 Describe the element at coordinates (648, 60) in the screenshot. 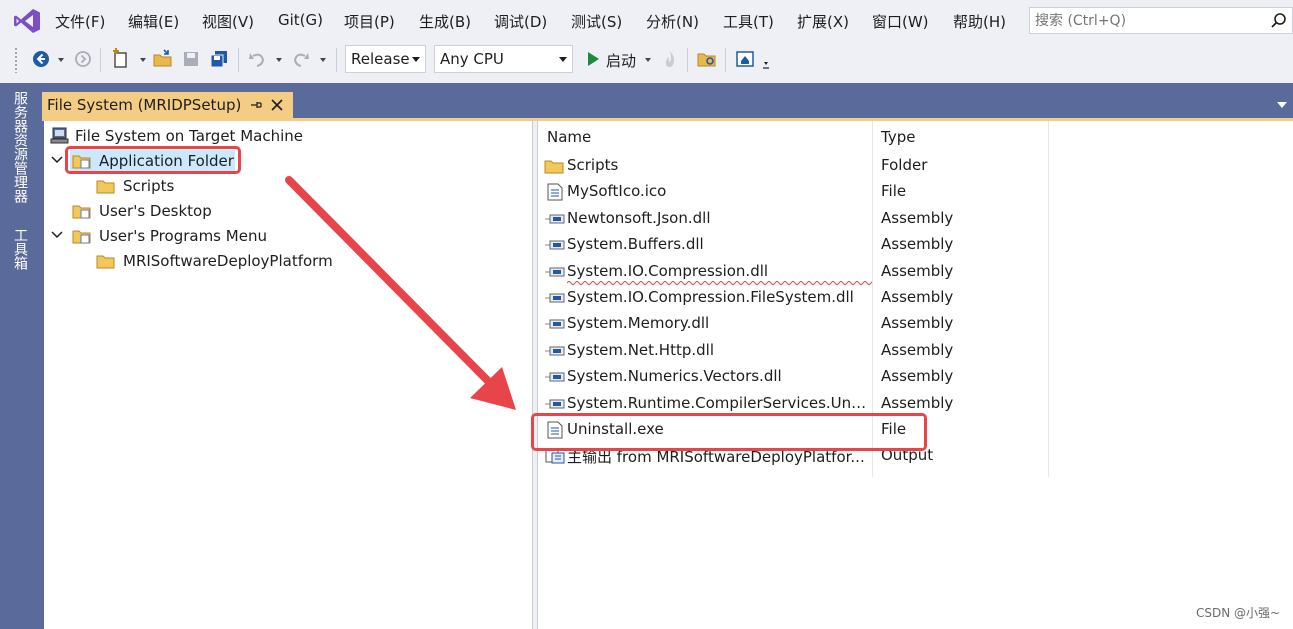

I see `start-dropdown-icon` at that location.